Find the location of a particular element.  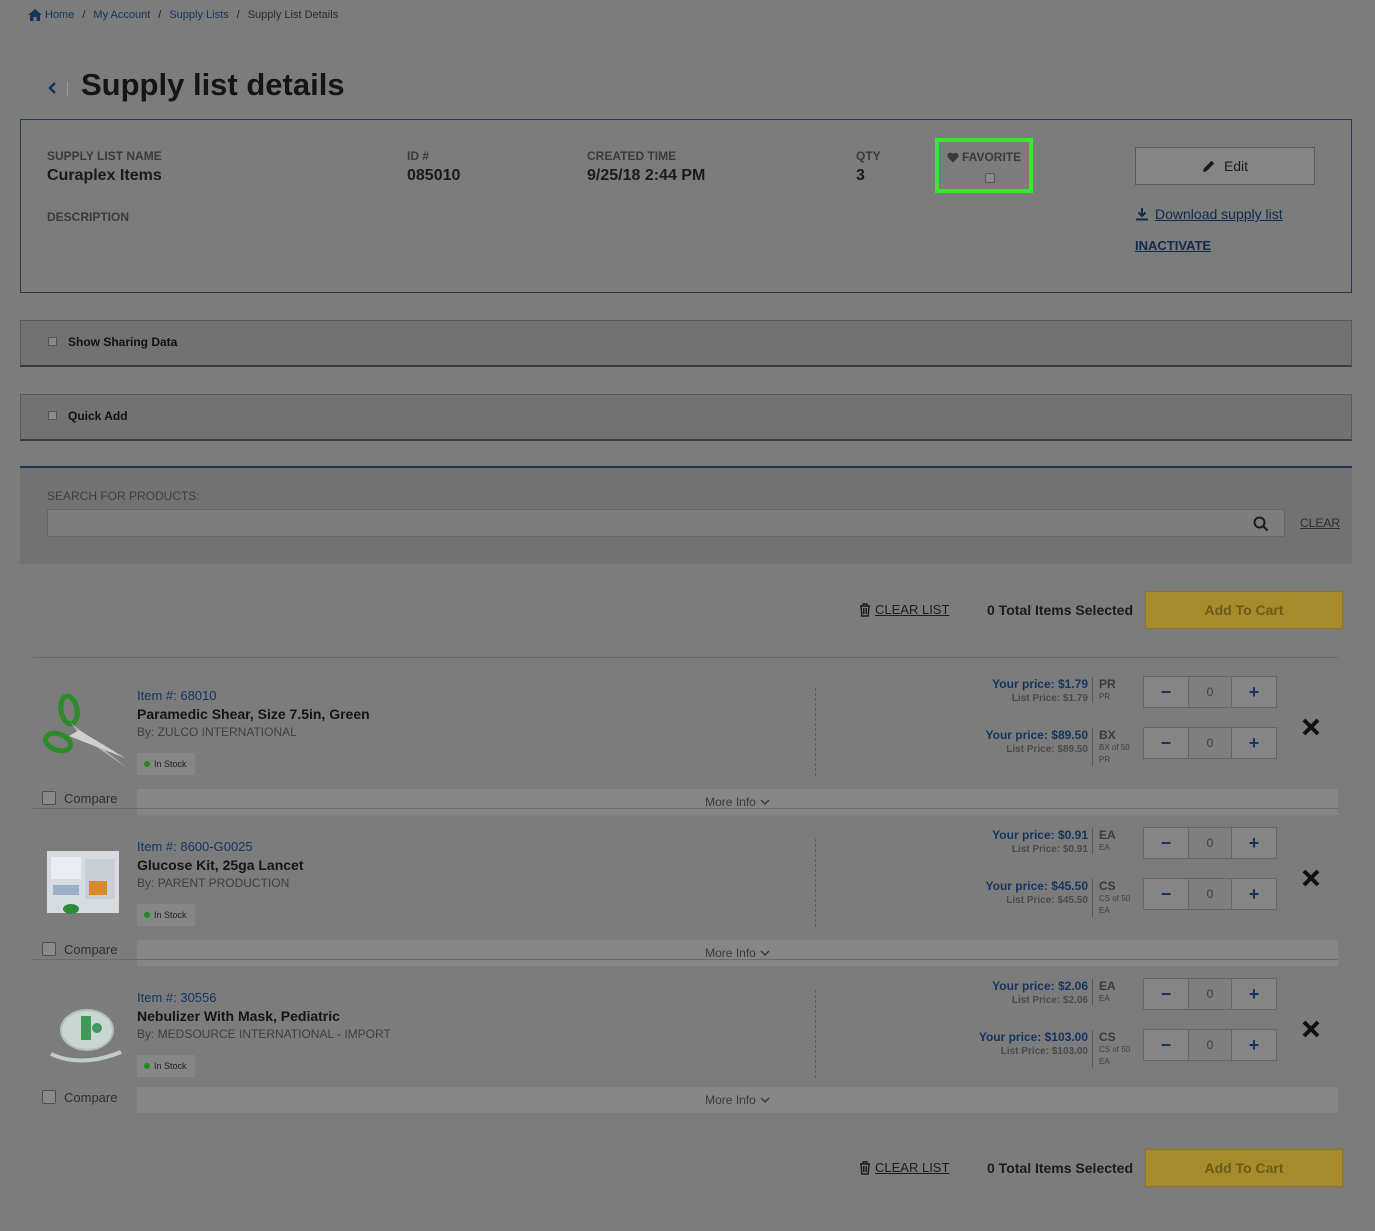

favorite-toggle: FAVORITE is located at coordinates (984, 165).